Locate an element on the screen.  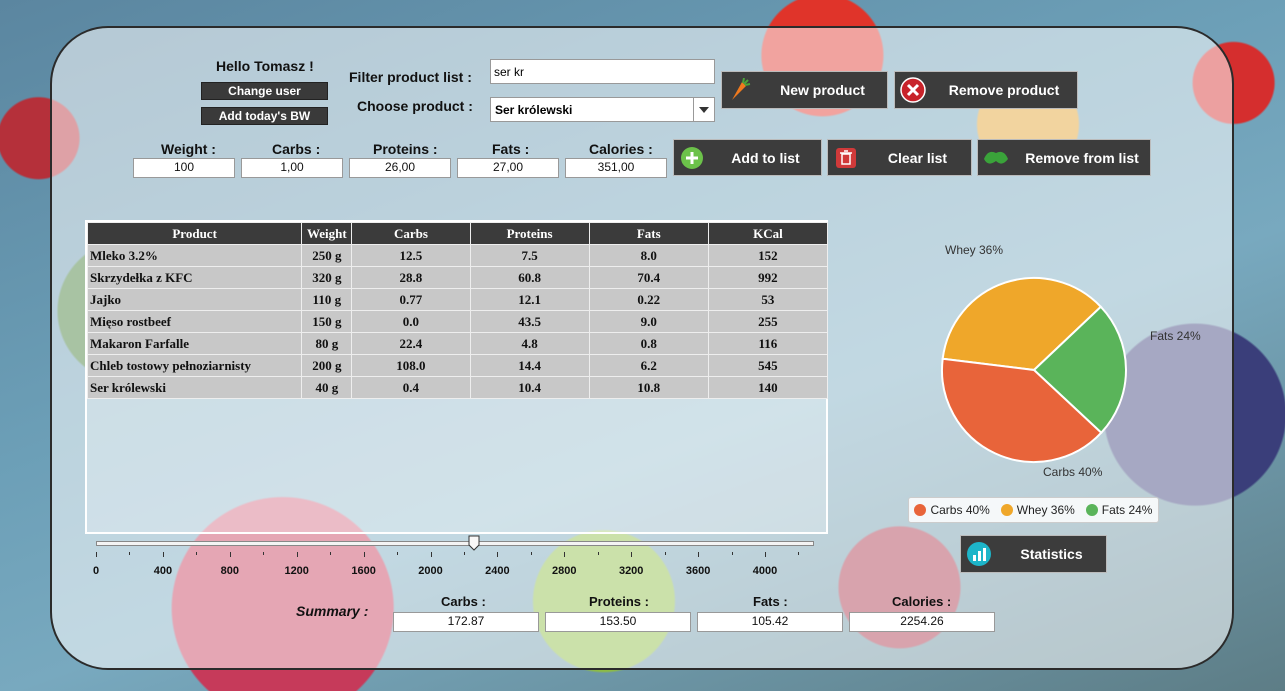
pie-chart: Whey 36% Fats 24% Carbs 40% is located at coordinates (1071, 361).